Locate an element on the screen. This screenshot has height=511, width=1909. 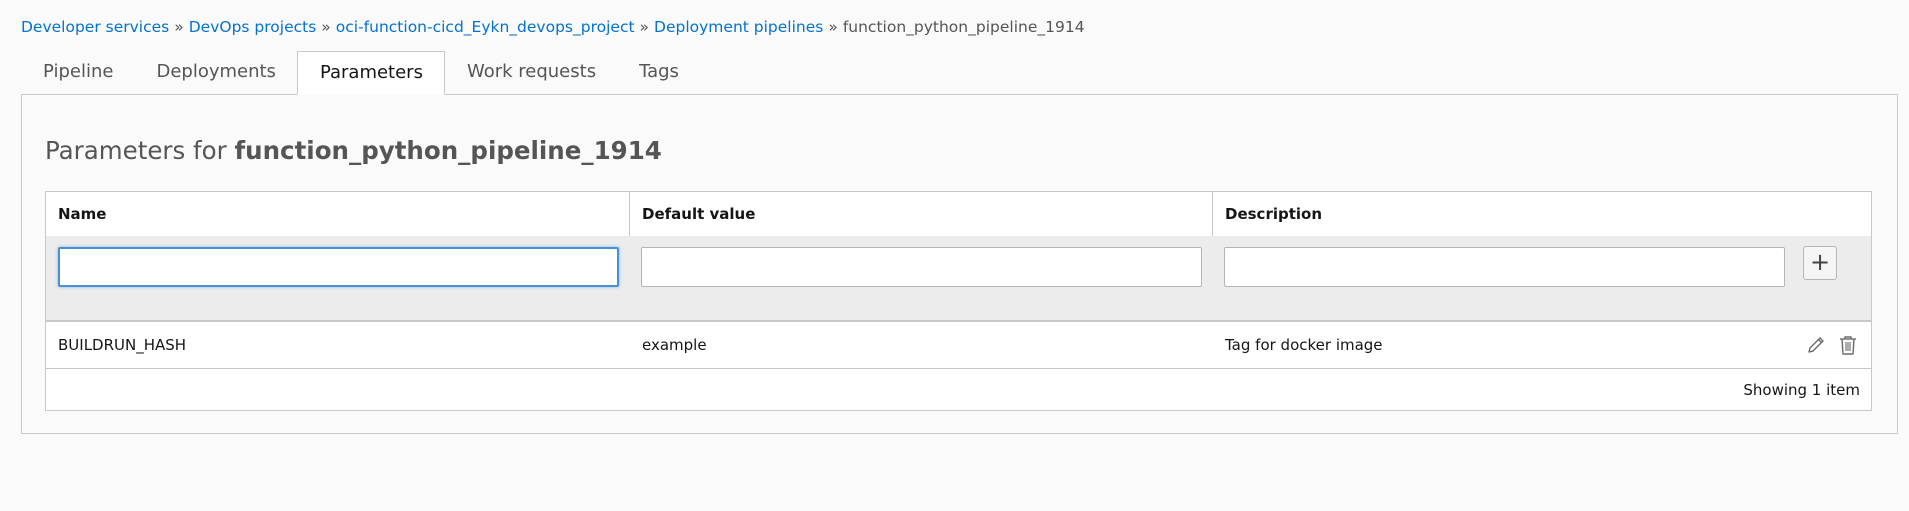
table-header: Name Default value Description is located at coordinates (958, 214).